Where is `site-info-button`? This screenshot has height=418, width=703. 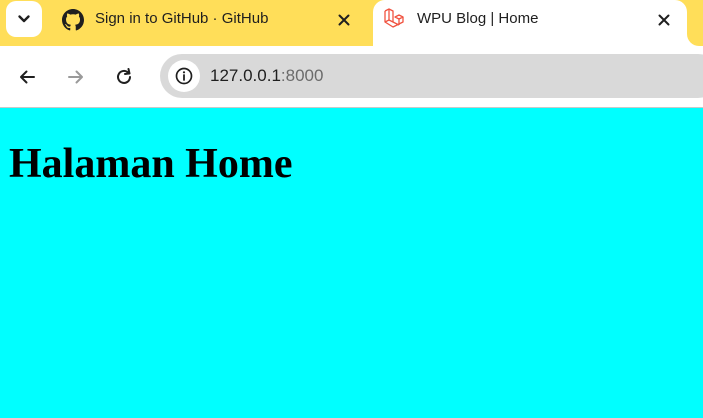 site-info-button is located at coordinates (184, 76).